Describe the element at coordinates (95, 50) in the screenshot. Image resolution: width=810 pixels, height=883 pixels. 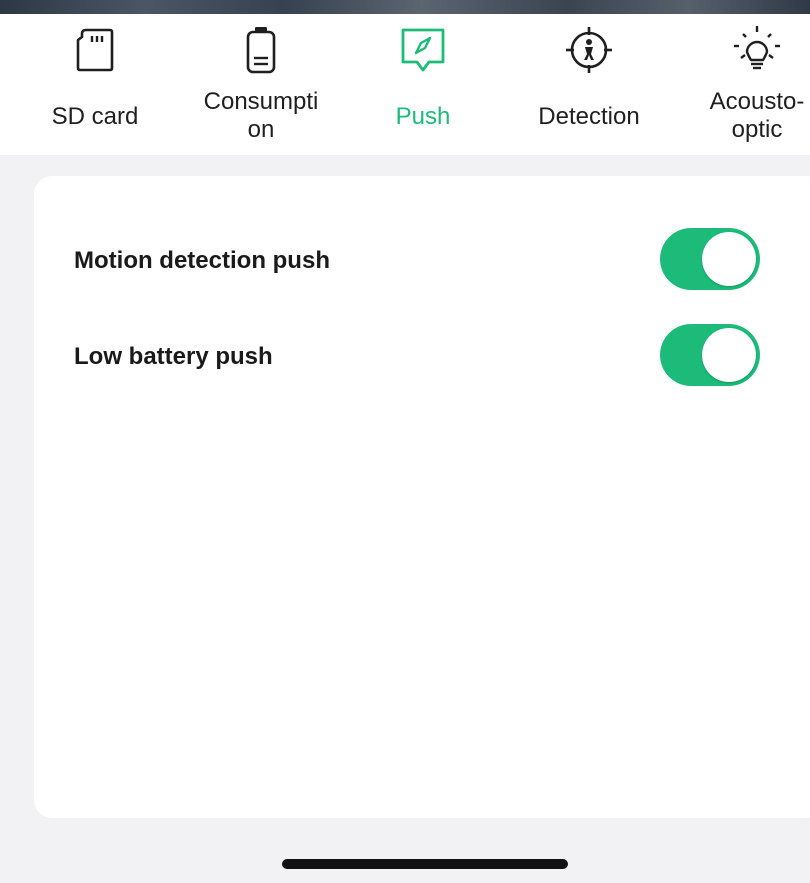
I see `sd-card-icon` at that location.